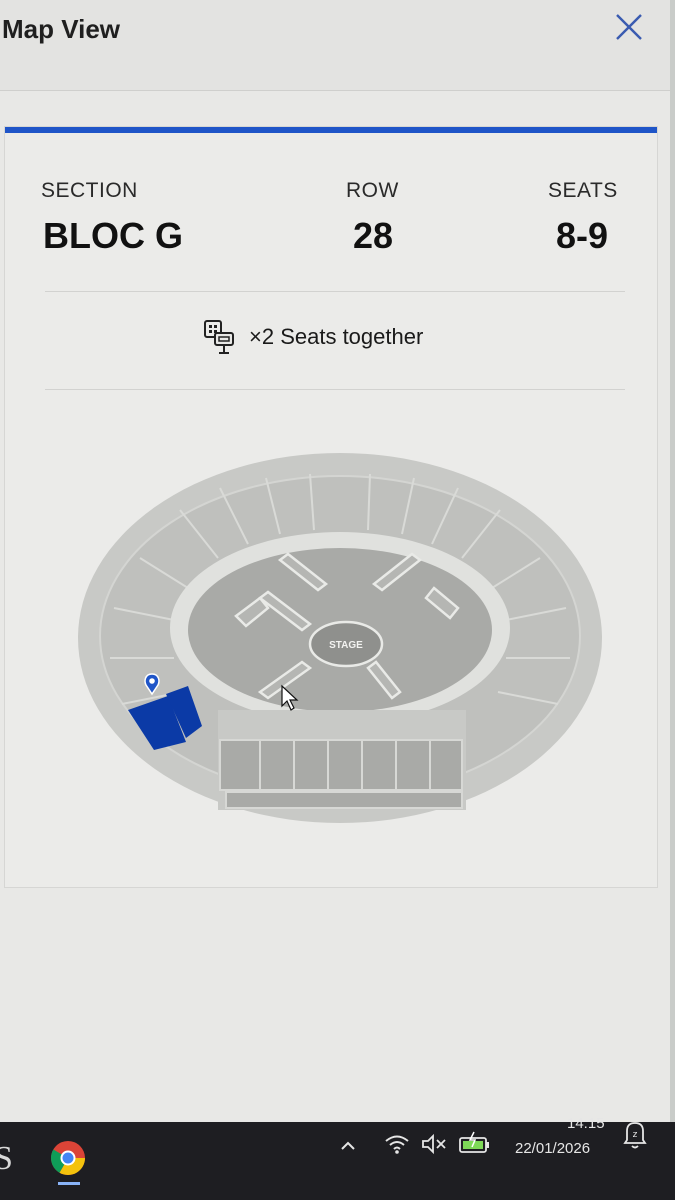 The width and height of the screenshot is (675, 1200). I want to click on seats-together-icon, so click(219, 337).